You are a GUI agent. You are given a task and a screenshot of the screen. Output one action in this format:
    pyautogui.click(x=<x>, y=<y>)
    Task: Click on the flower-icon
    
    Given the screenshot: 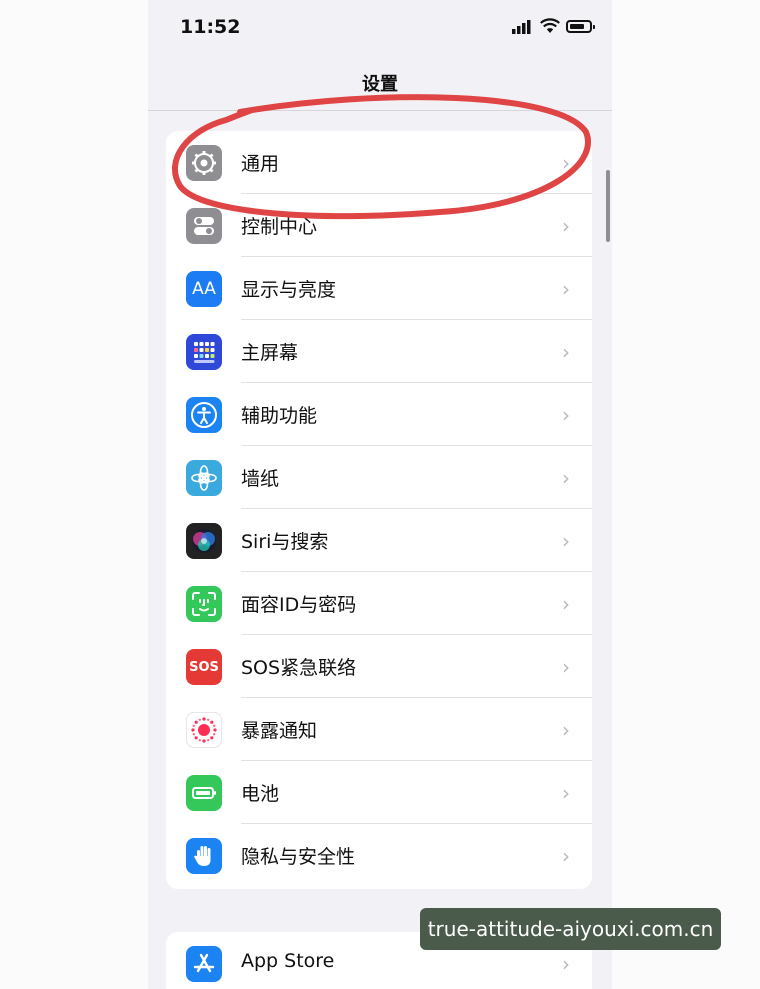 What is the action you would take?
    pyautogui.click(x=204, y=478)
    